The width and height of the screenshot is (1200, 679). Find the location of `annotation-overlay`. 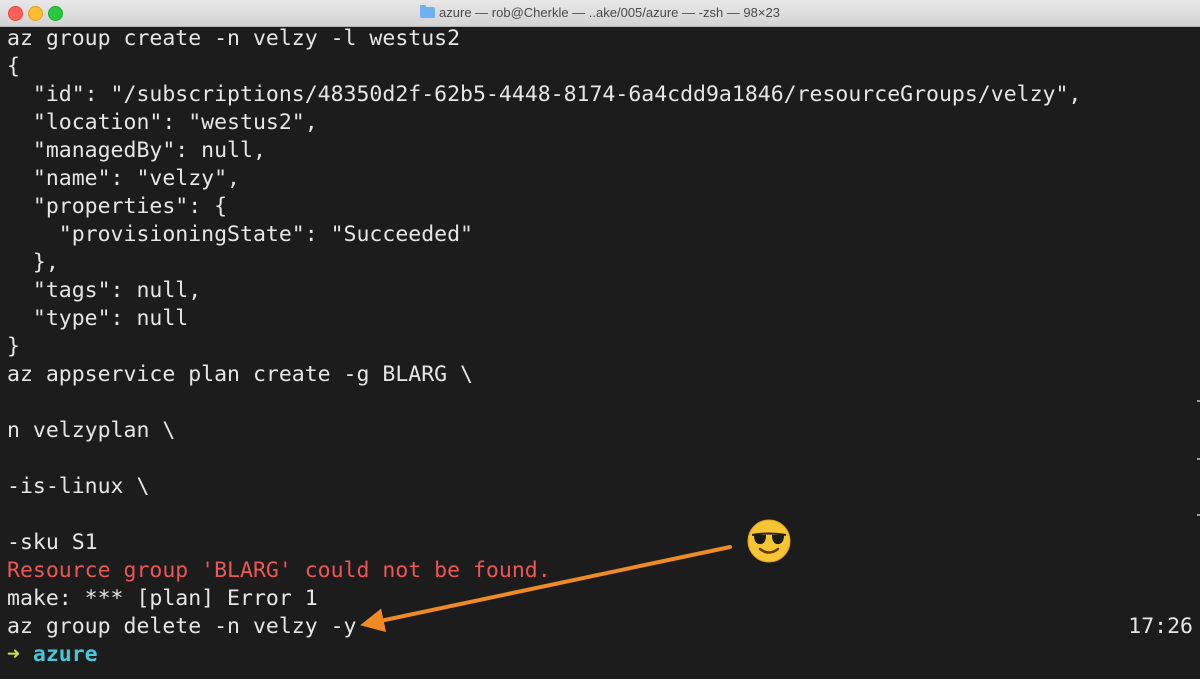

annotation-overlay is located at coordinates (546, 589).